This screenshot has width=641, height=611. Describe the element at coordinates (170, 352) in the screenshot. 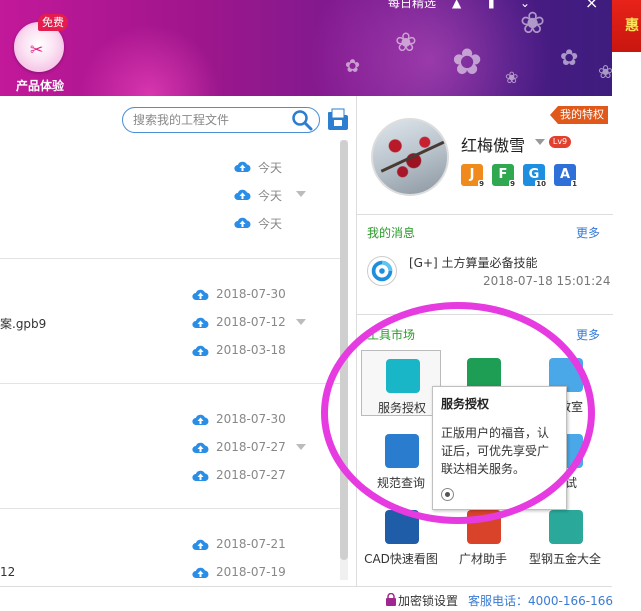

I see `file-row: 2018-03-18` at that location.